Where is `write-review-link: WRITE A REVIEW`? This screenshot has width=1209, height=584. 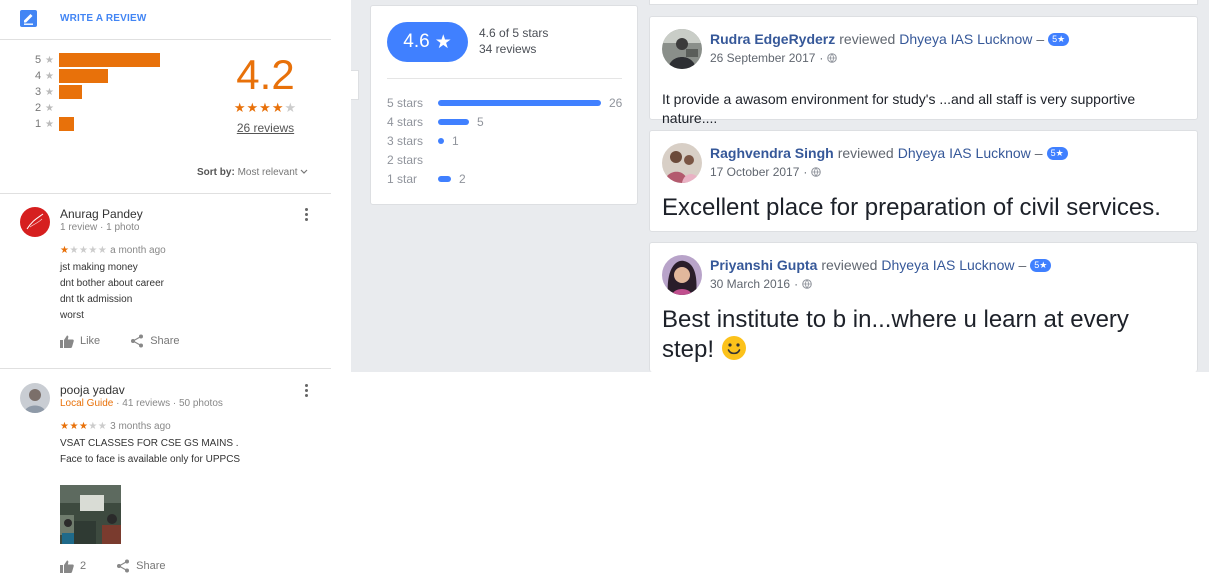
write-review-link: WRITE A REVIEW is located at coordinates (83, 18).